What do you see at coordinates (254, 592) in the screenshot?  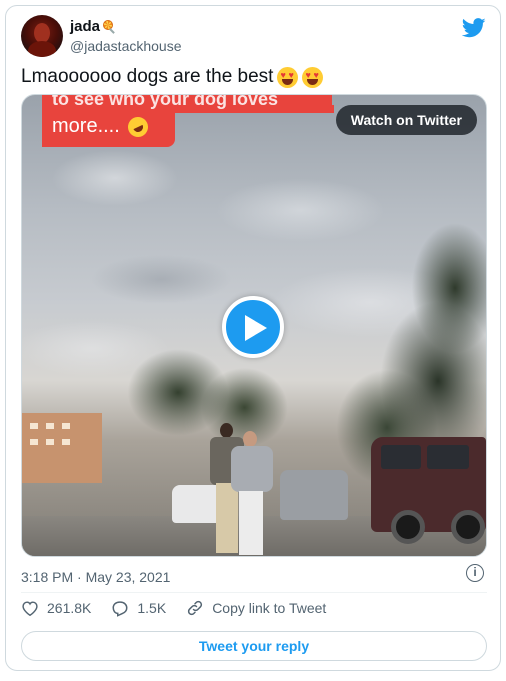 I see `divider` at bounding box center [254, 592].